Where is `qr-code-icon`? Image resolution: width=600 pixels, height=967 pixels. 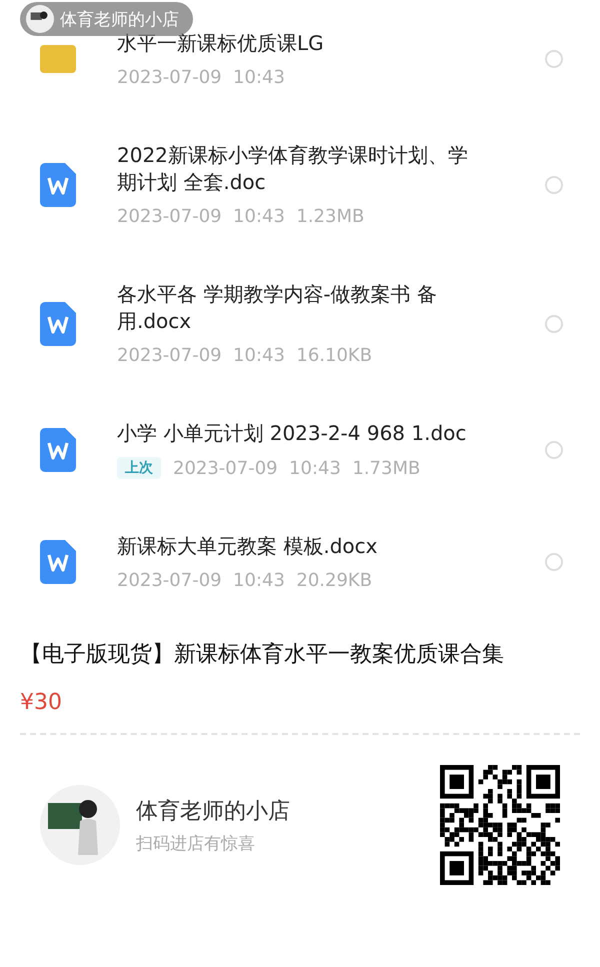
qr-code-icon is located at coordinates (500, 825).